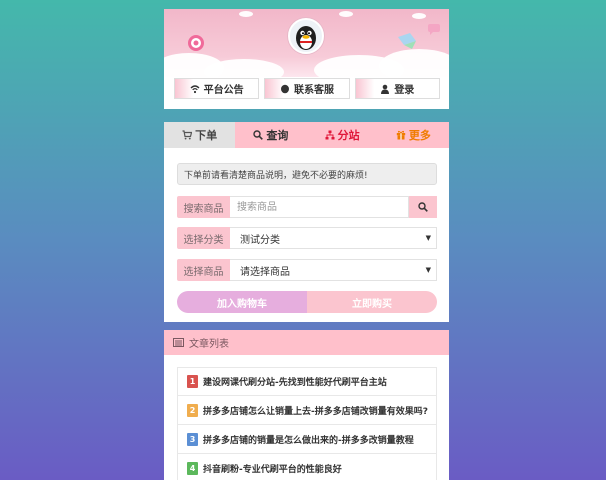 This screenshot has height=480, width=606. I want to click on chat-icon, so click(284, 88).